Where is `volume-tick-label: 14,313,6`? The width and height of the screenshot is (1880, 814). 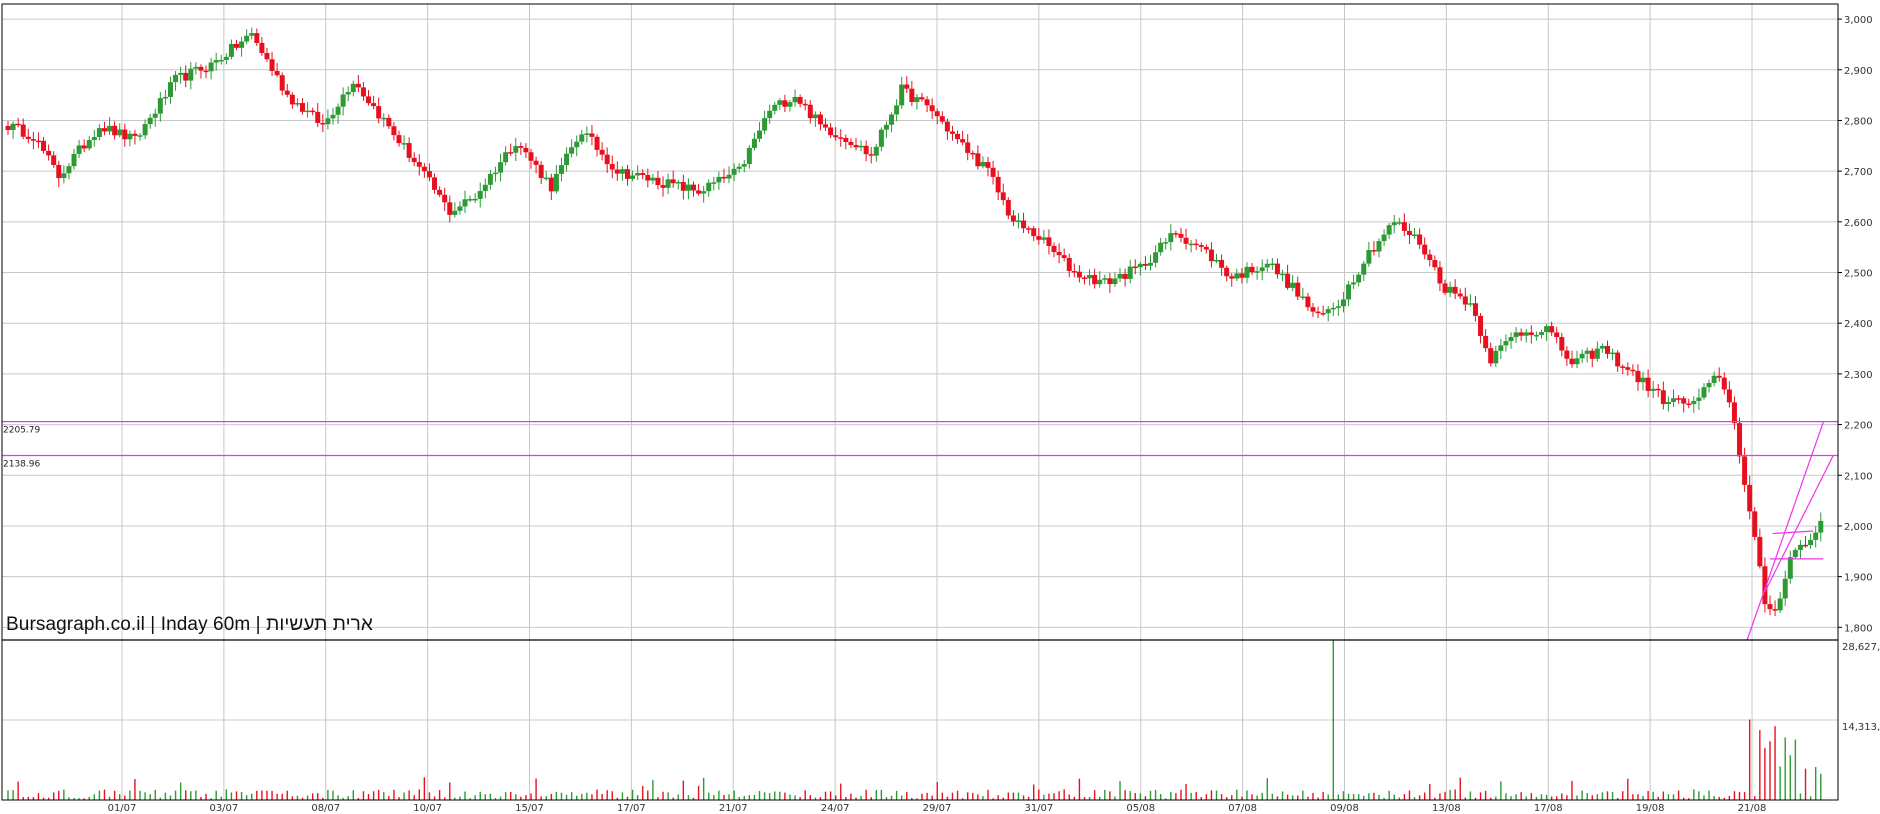 volume-tick-label: 14,313,6 is located at coordinates (1861, 727).